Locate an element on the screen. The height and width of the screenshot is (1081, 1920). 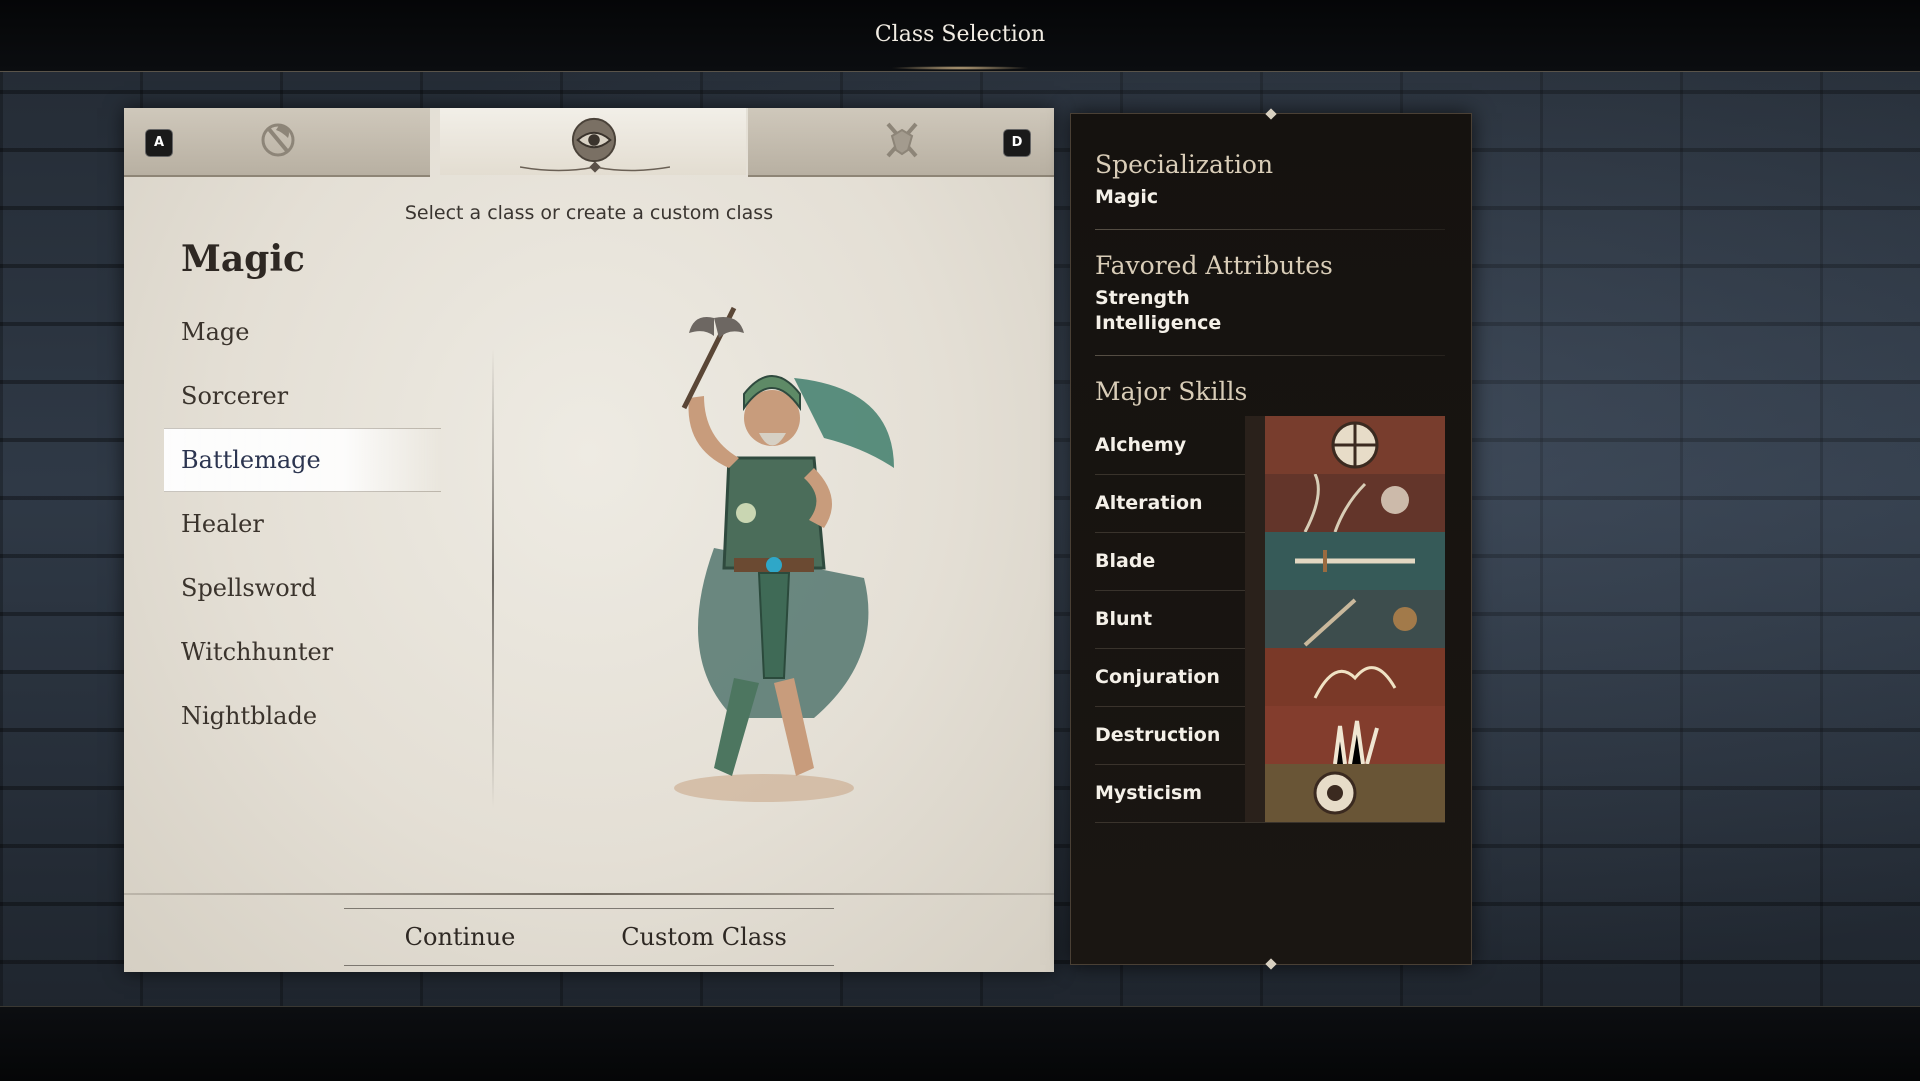
skill-row-alteration: Alteration is located at coordinates (1270, 503).